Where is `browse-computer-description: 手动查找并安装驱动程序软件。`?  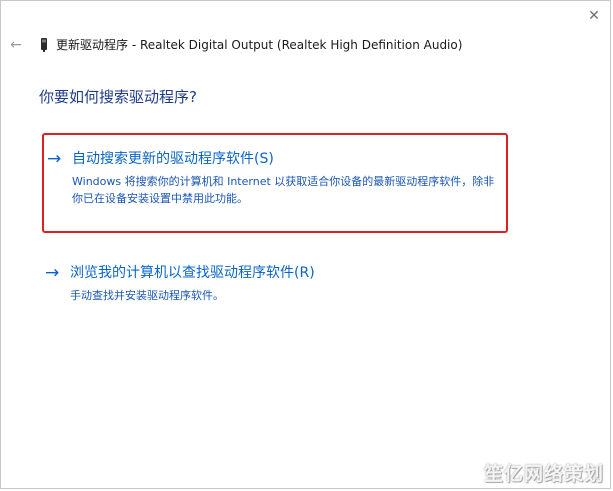 browse-computer-description: 手动查找并安装驱动程序软件。 is located at coordinates (147, 295).